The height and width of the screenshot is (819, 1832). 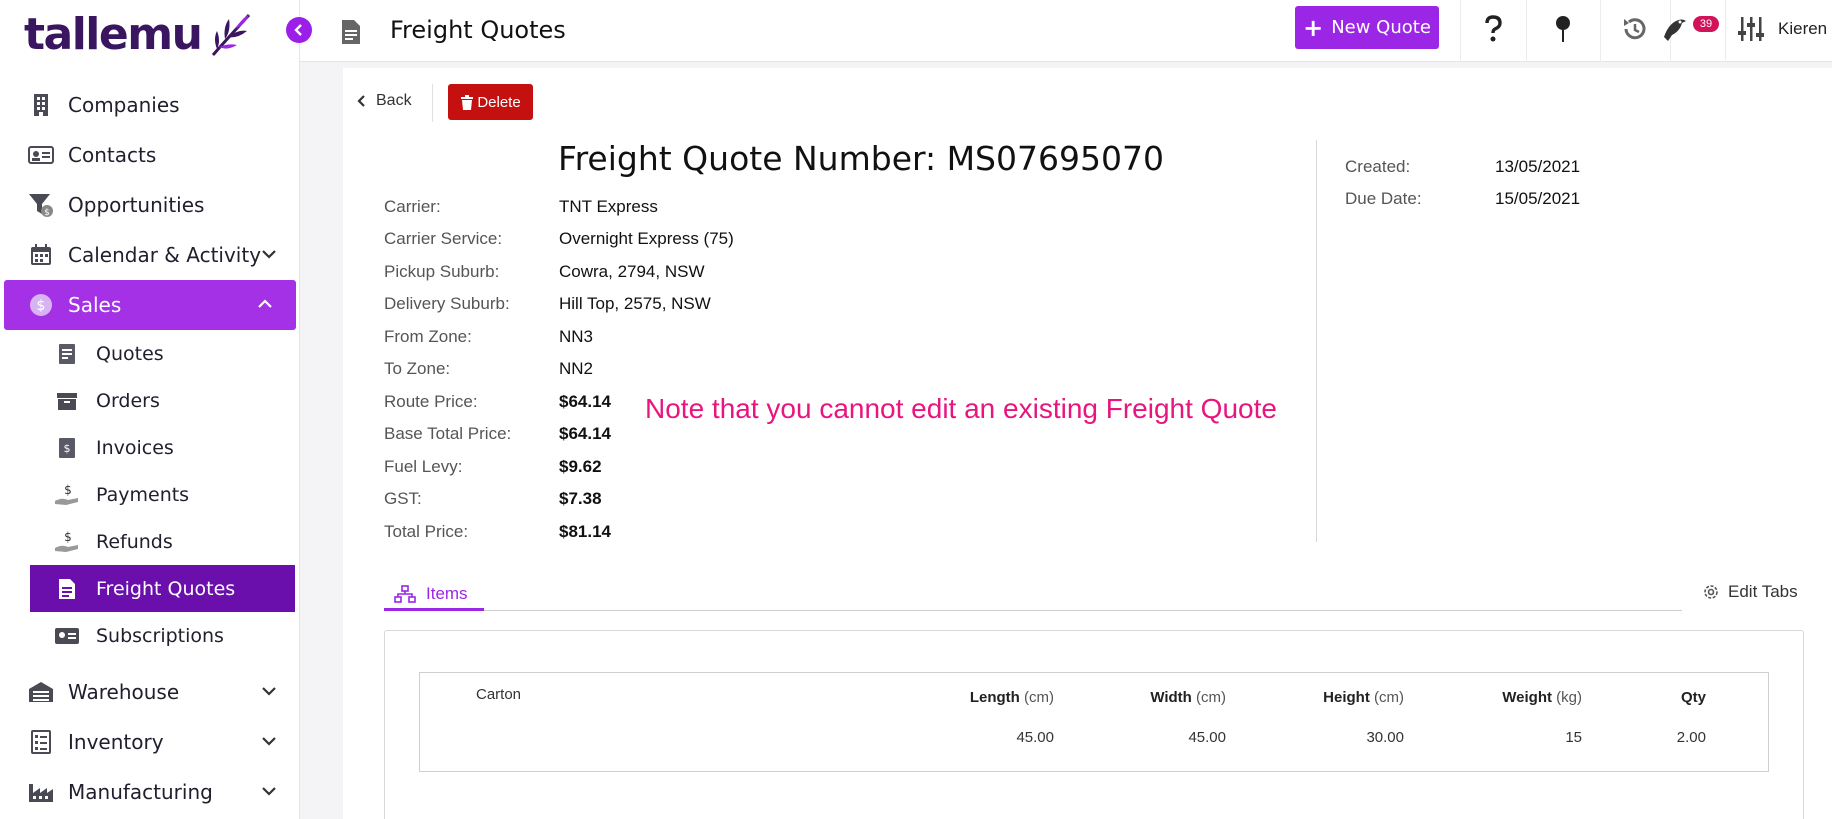 I want to click on sidebar-item-companies: Companies, so click(x=150, y=105).